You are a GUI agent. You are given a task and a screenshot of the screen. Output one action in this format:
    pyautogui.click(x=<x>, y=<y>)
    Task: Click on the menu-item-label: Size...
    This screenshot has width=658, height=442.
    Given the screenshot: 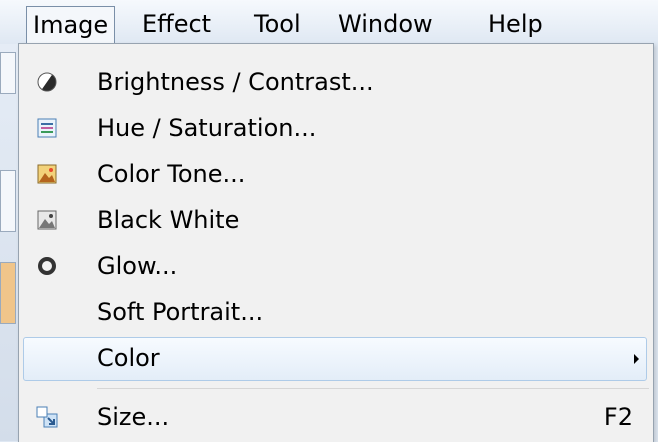 What is the action you would take?
    pyautogui.click(x=133, y=417)
    